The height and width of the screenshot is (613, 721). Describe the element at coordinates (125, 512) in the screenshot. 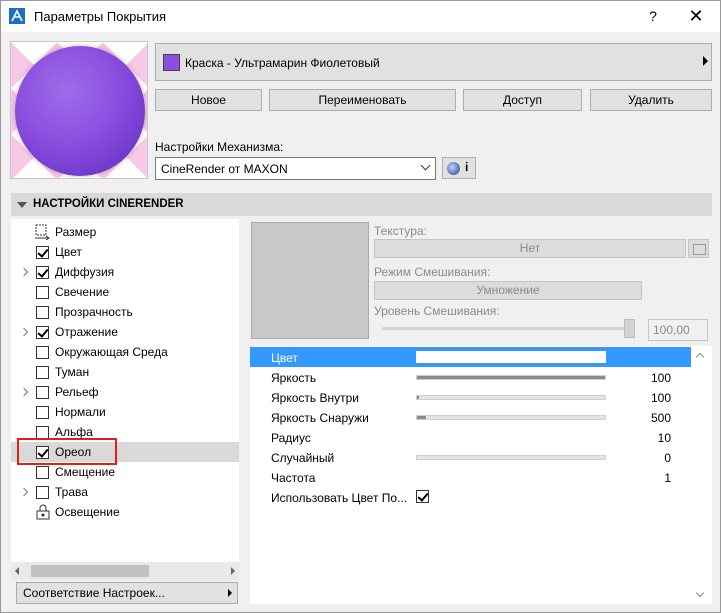

I see `channel-row: Освещение` at that location.